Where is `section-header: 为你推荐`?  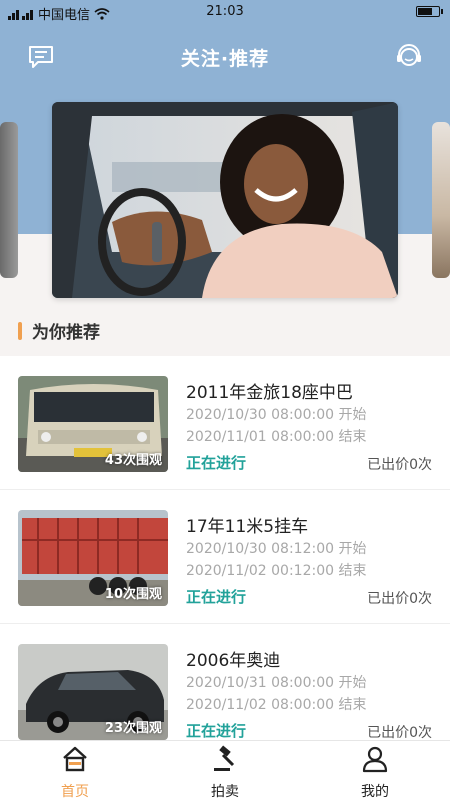
section-header: 为你推荐 is located at coordinates (59, 330).